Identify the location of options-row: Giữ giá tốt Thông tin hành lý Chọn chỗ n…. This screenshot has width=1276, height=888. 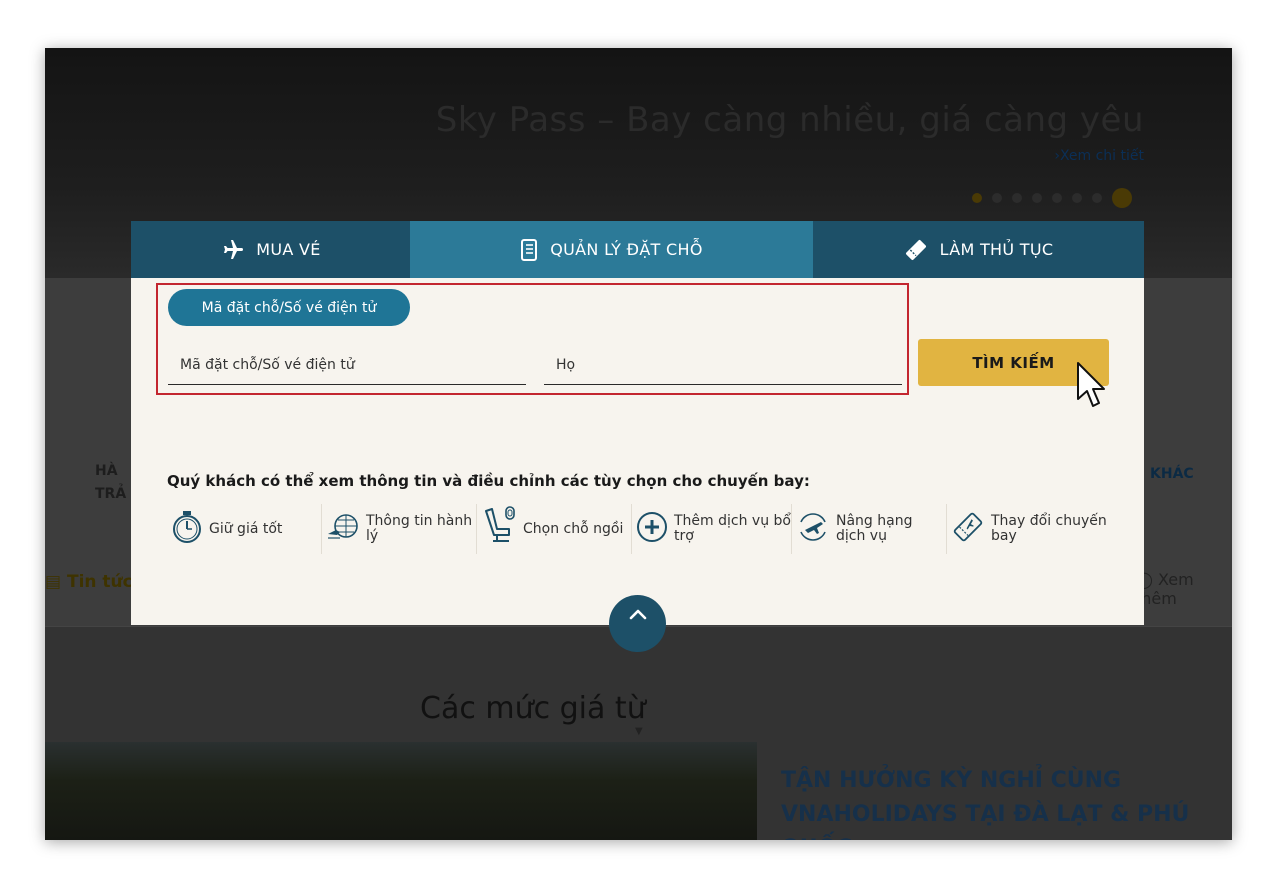
(647, 529).